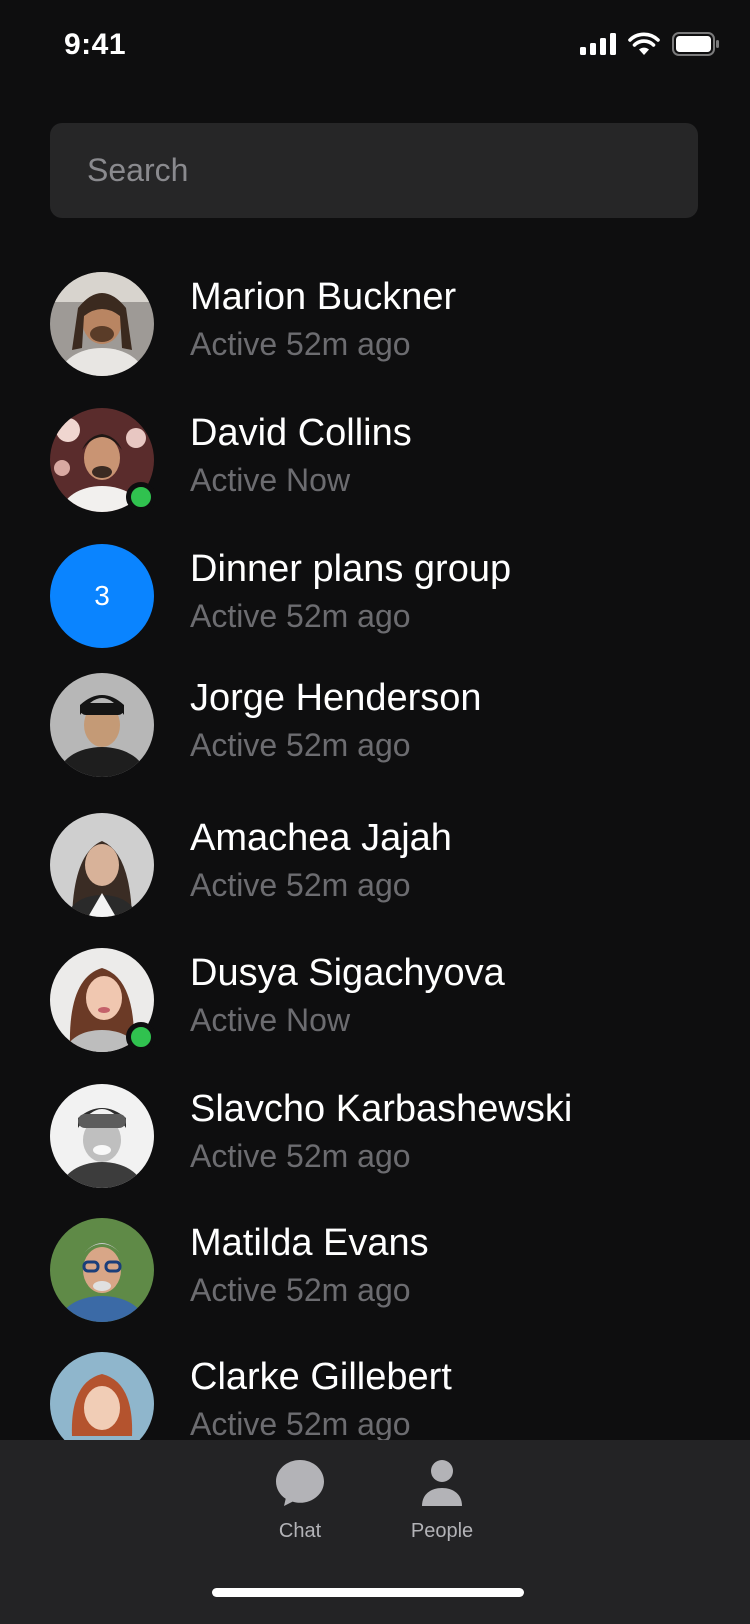  What do you see at coordinates (95, 44) in the screenshot?
I see `status-time: 9:41` at bounding box center [95, 44].